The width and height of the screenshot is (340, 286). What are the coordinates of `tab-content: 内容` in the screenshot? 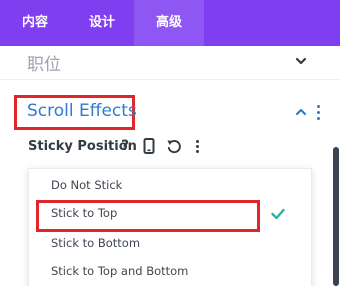 It's located at (35, 23).